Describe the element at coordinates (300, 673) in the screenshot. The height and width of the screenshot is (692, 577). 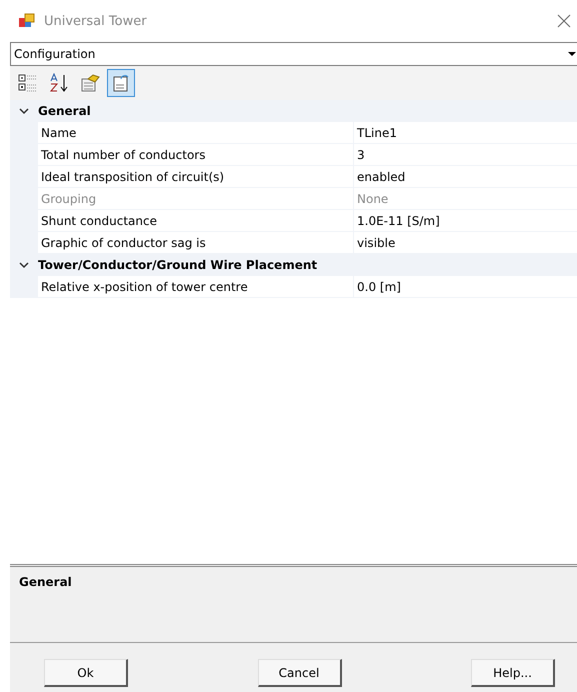
I see `dialog-button: Cancel` at that location.